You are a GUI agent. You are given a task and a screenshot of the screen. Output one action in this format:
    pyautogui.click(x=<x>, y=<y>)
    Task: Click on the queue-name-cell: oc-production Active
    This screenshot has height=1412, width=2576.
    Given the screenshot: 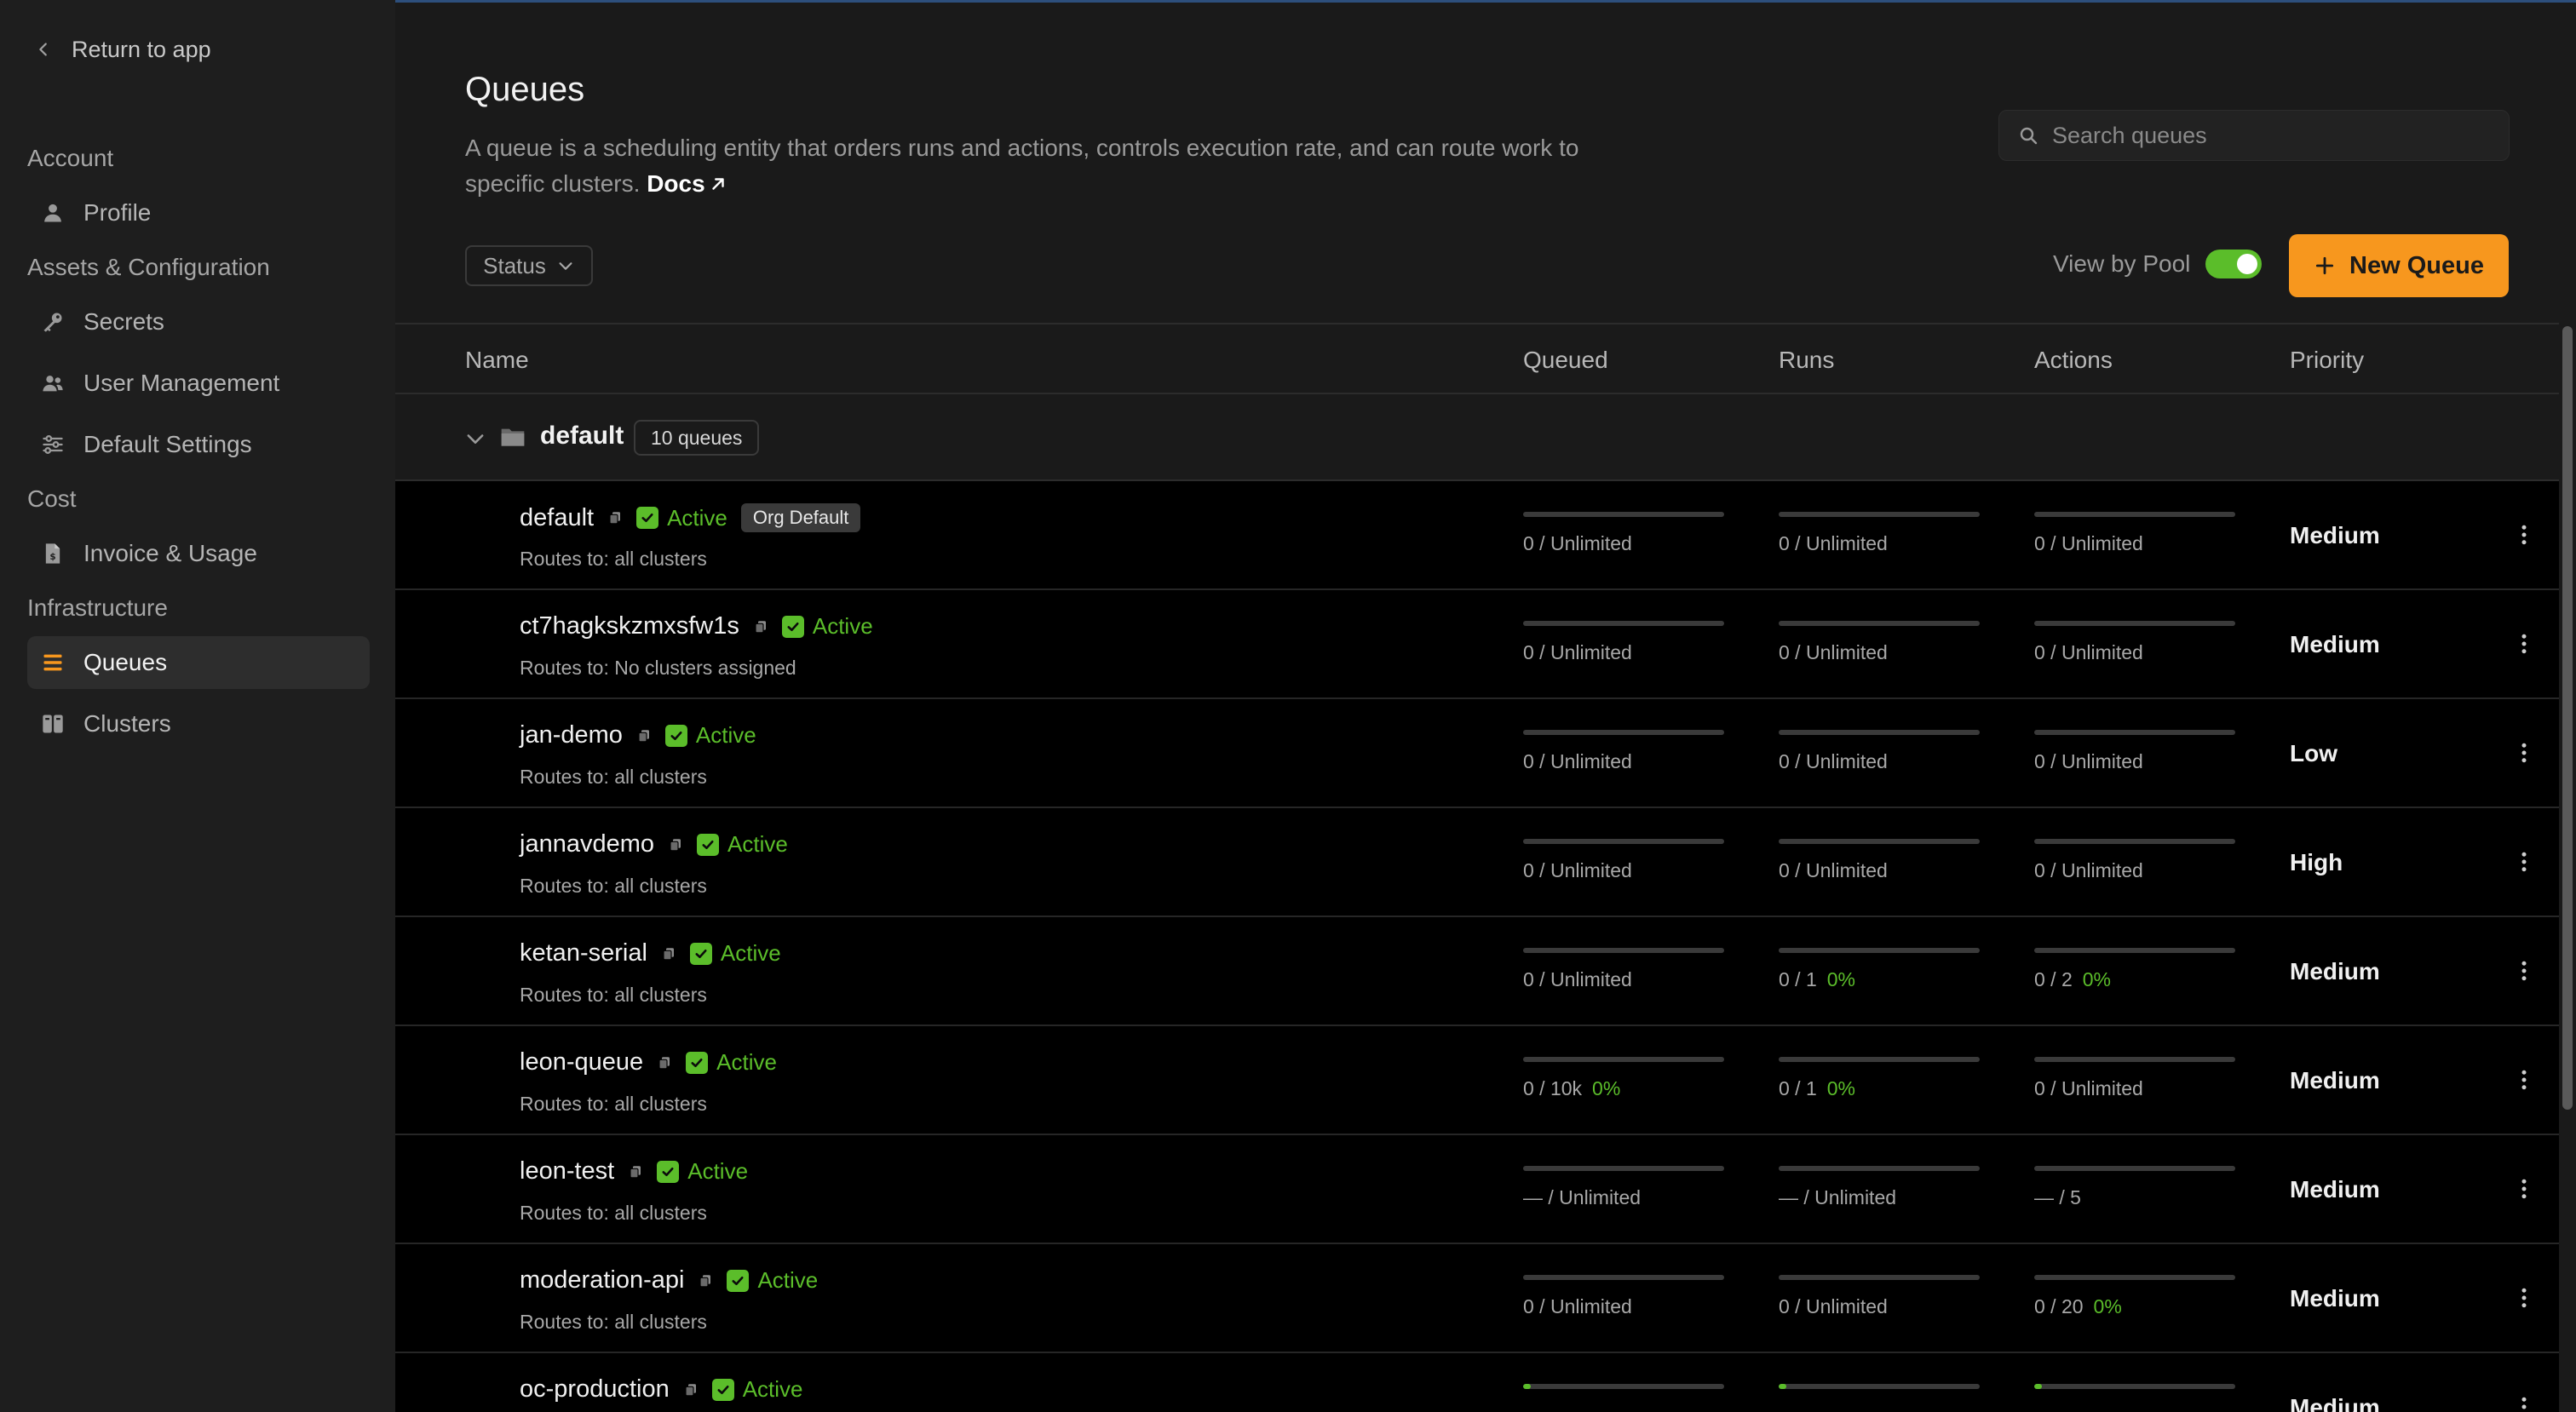 What is the action you would take?
    pyautogui.click(x=661, y=1389)
    